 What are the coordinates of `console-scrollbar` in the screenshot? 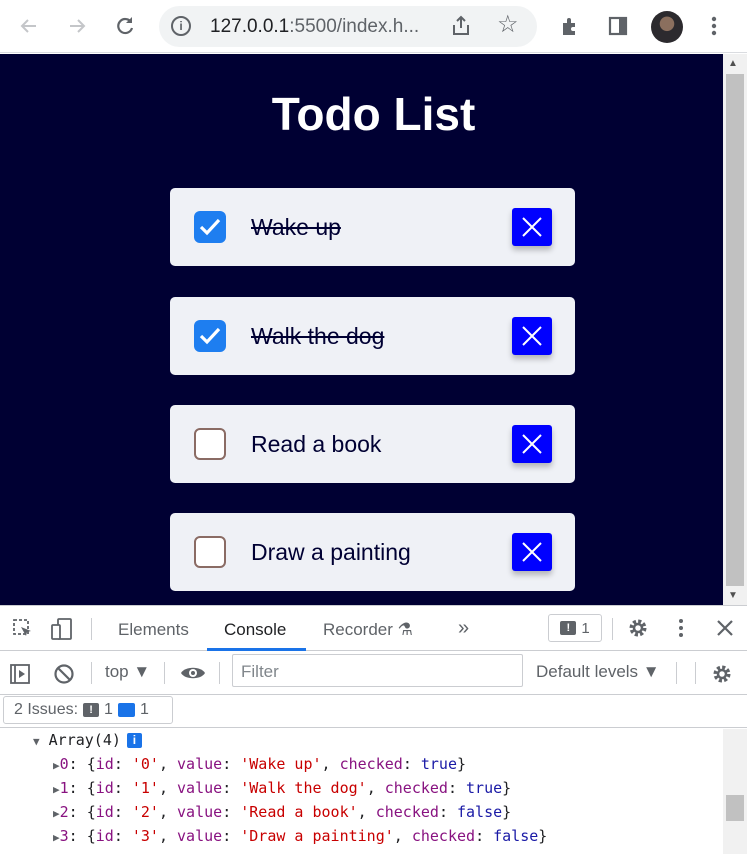 It's located at (735, 791).